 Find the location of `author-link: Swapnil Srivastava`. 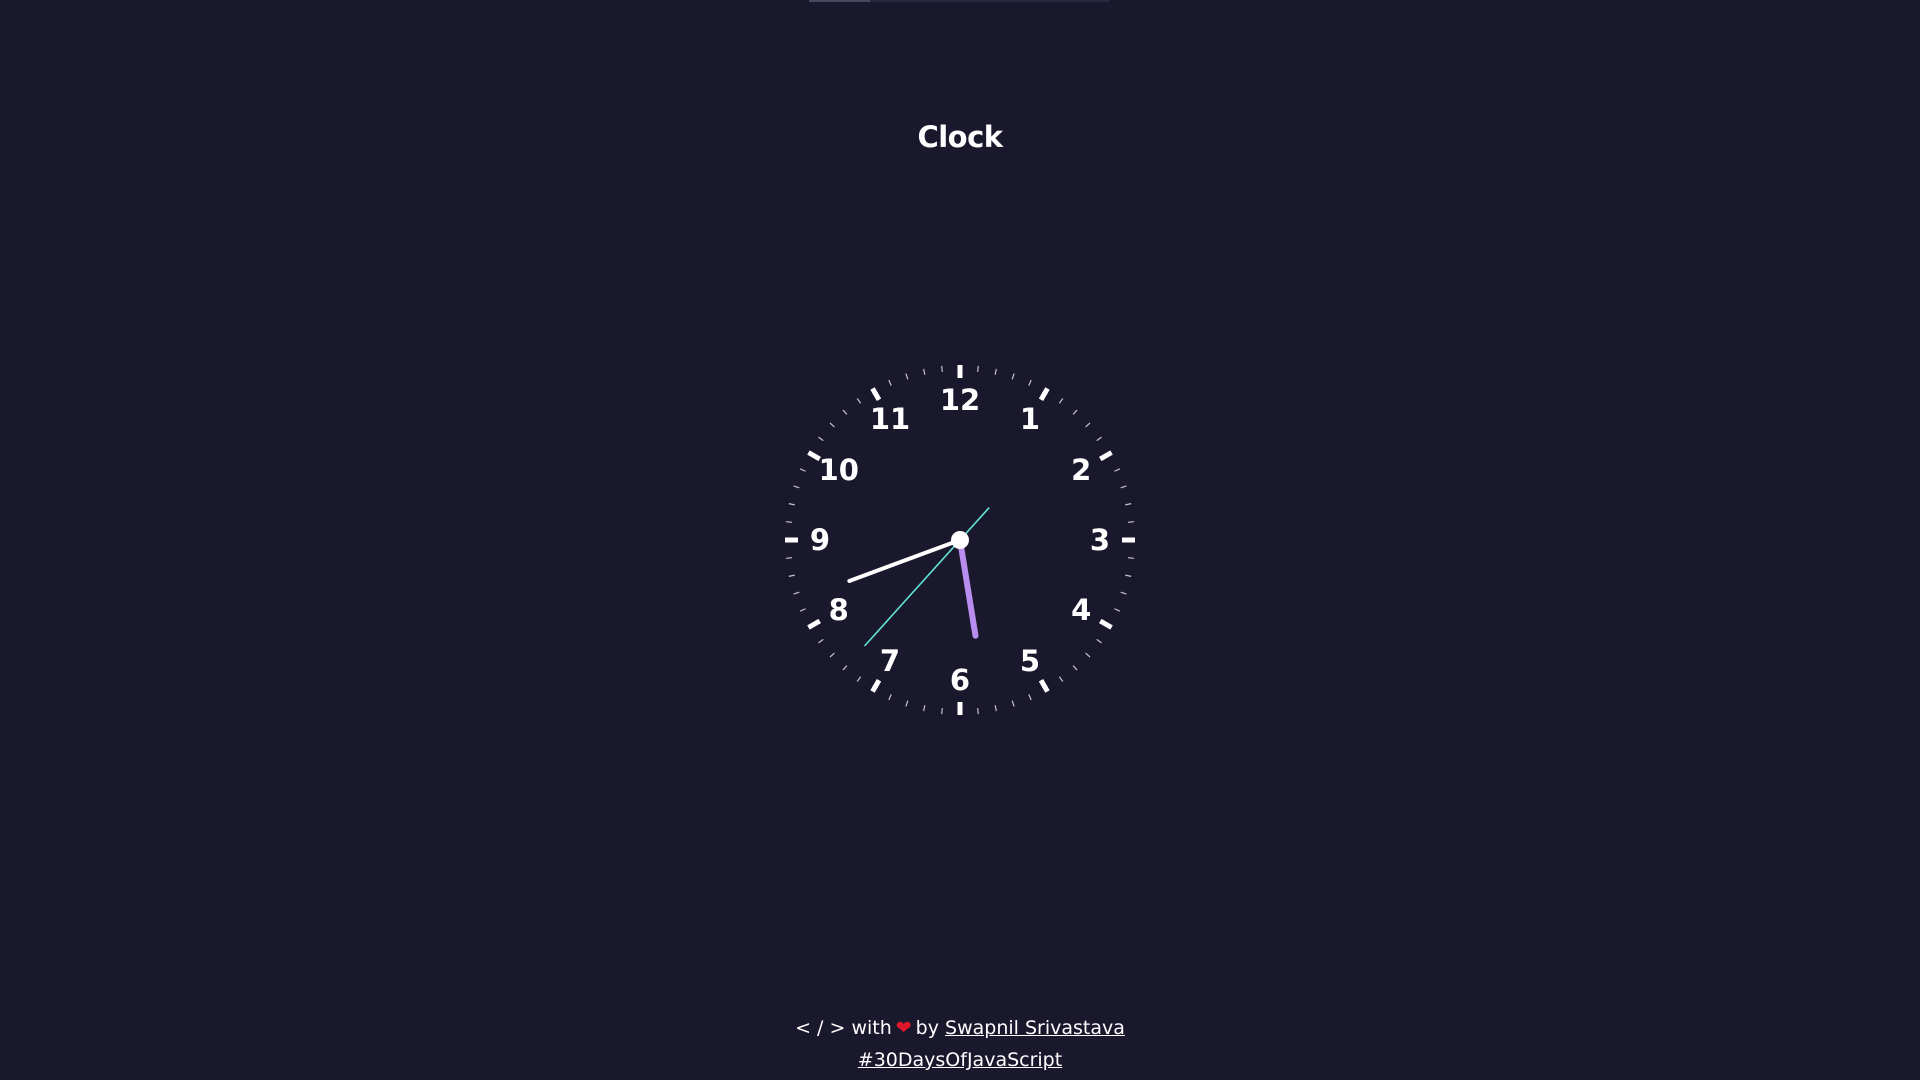

author-link: Swapnil Srivastava is located at coordinates (1035, 1028).